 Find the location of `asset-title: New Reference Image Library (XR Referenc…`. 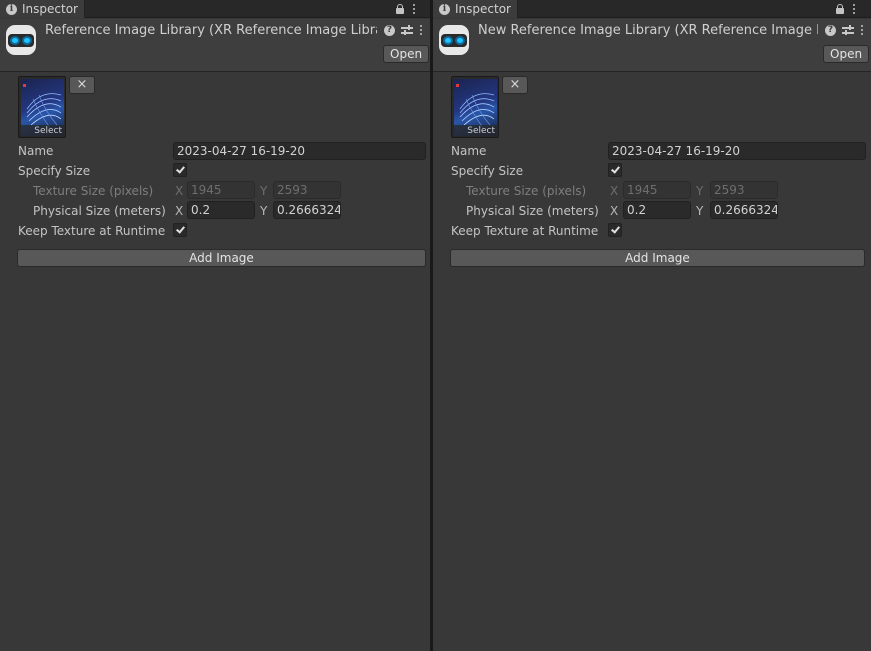

asset-title: New Reference Image Library (XR Referenc… is located at coordinates (648, 30).